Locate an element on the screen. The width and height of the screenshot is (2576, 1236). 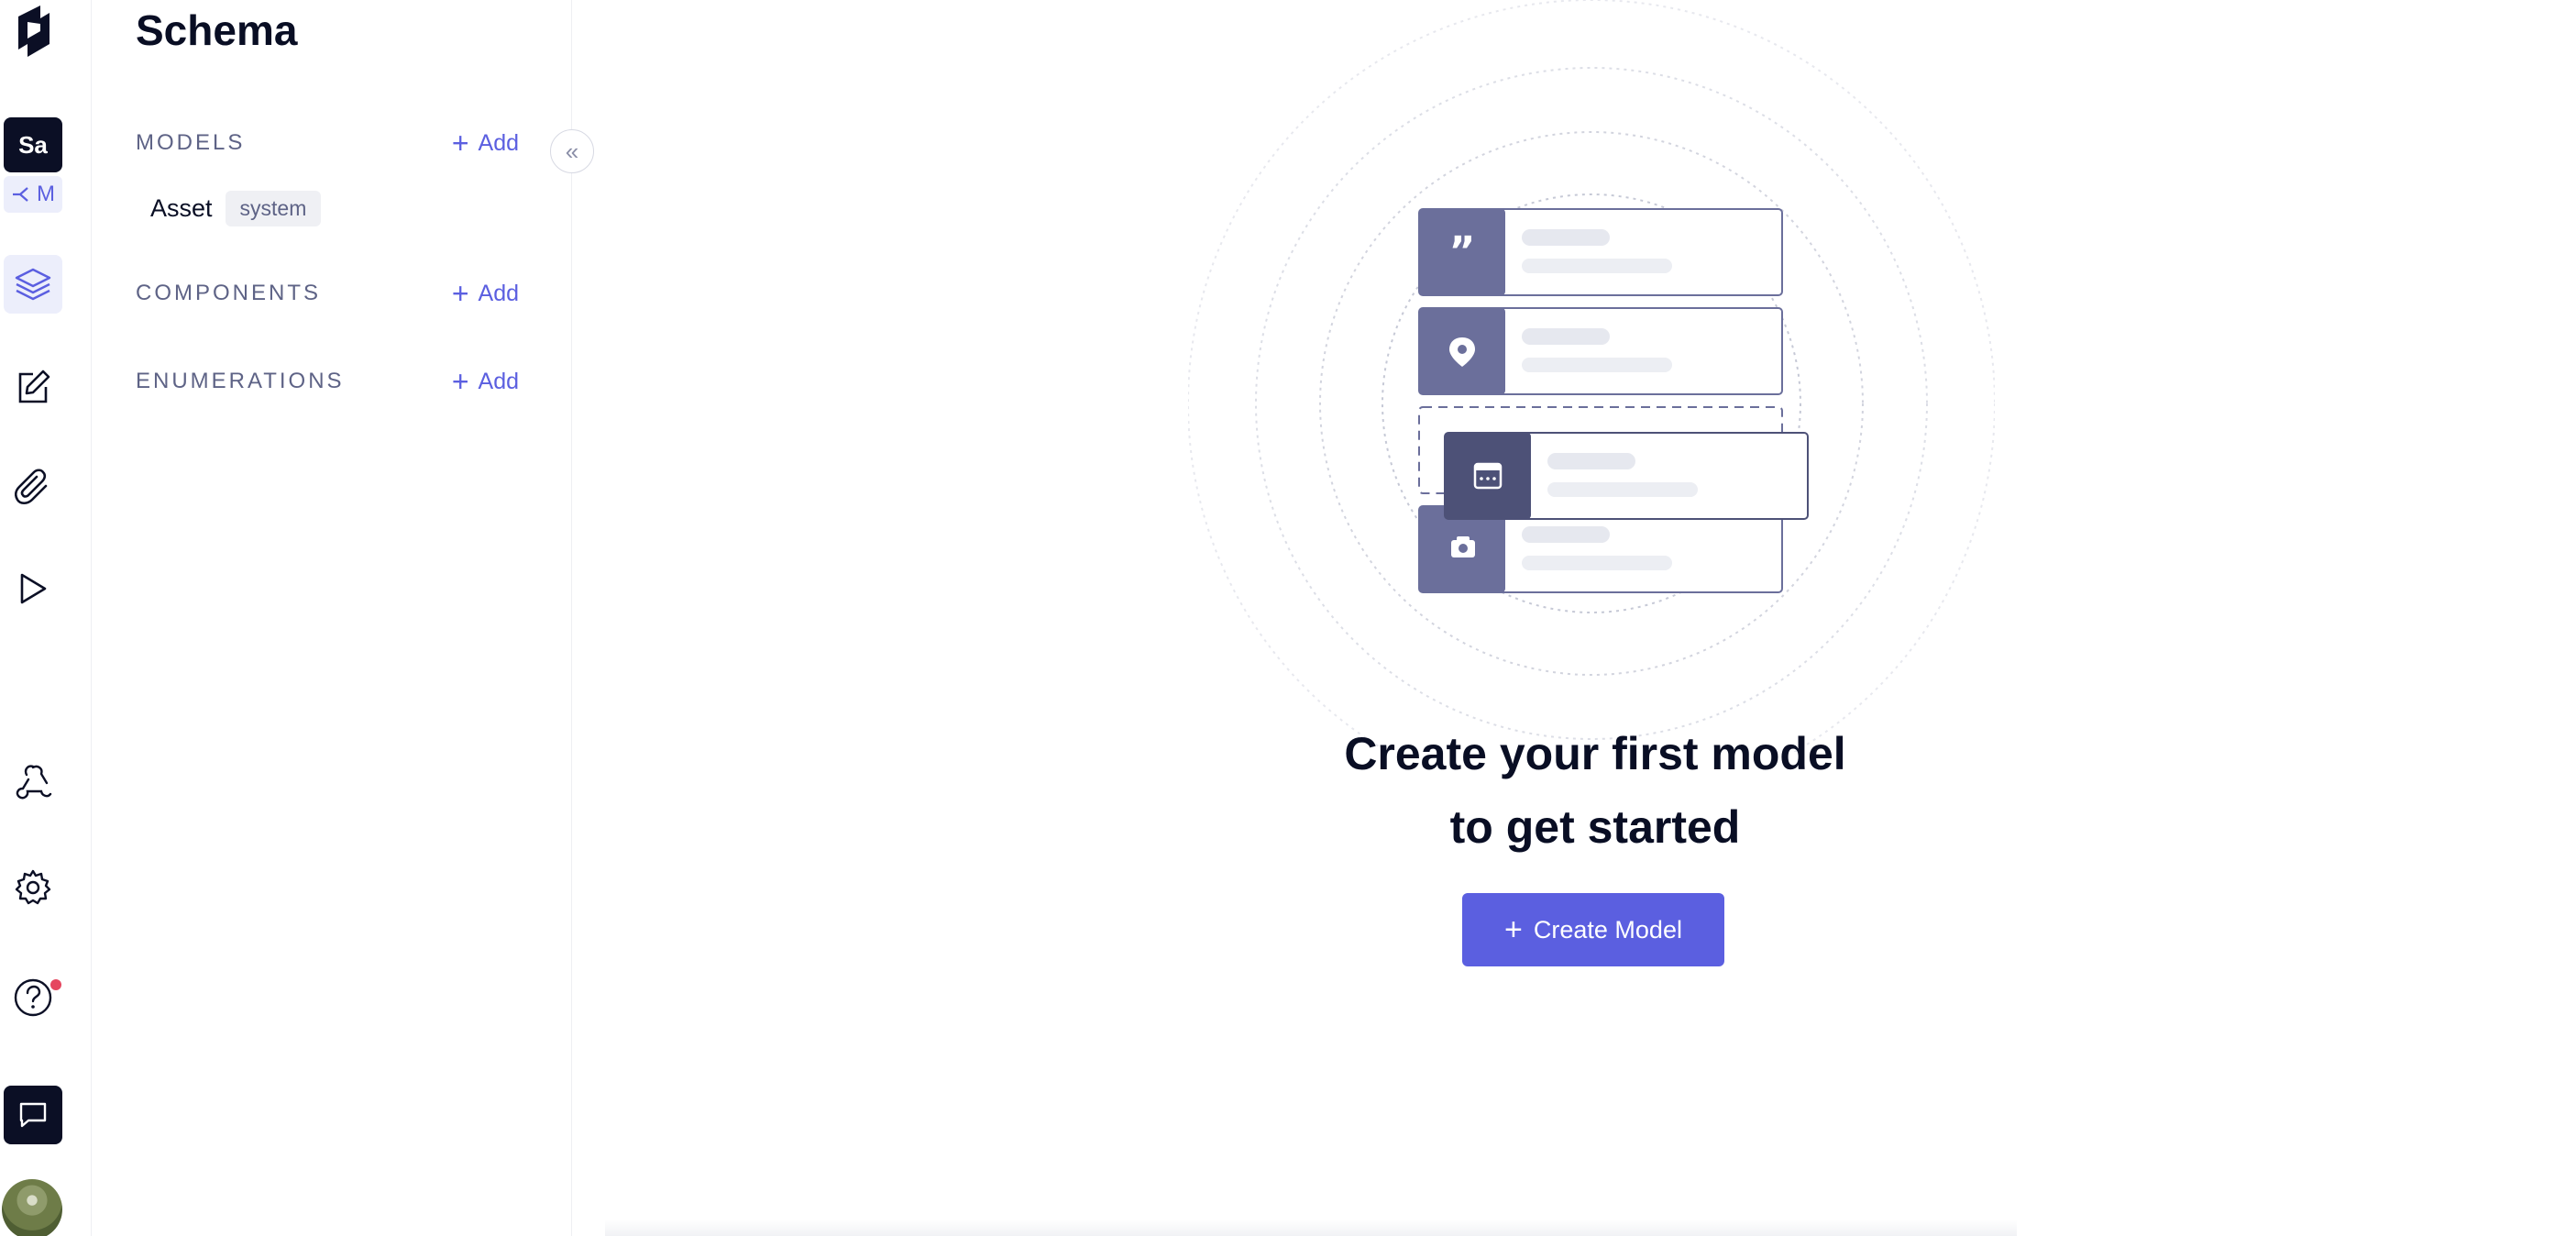
add-enumeration-label: Add is located at coordinates (498, 381).